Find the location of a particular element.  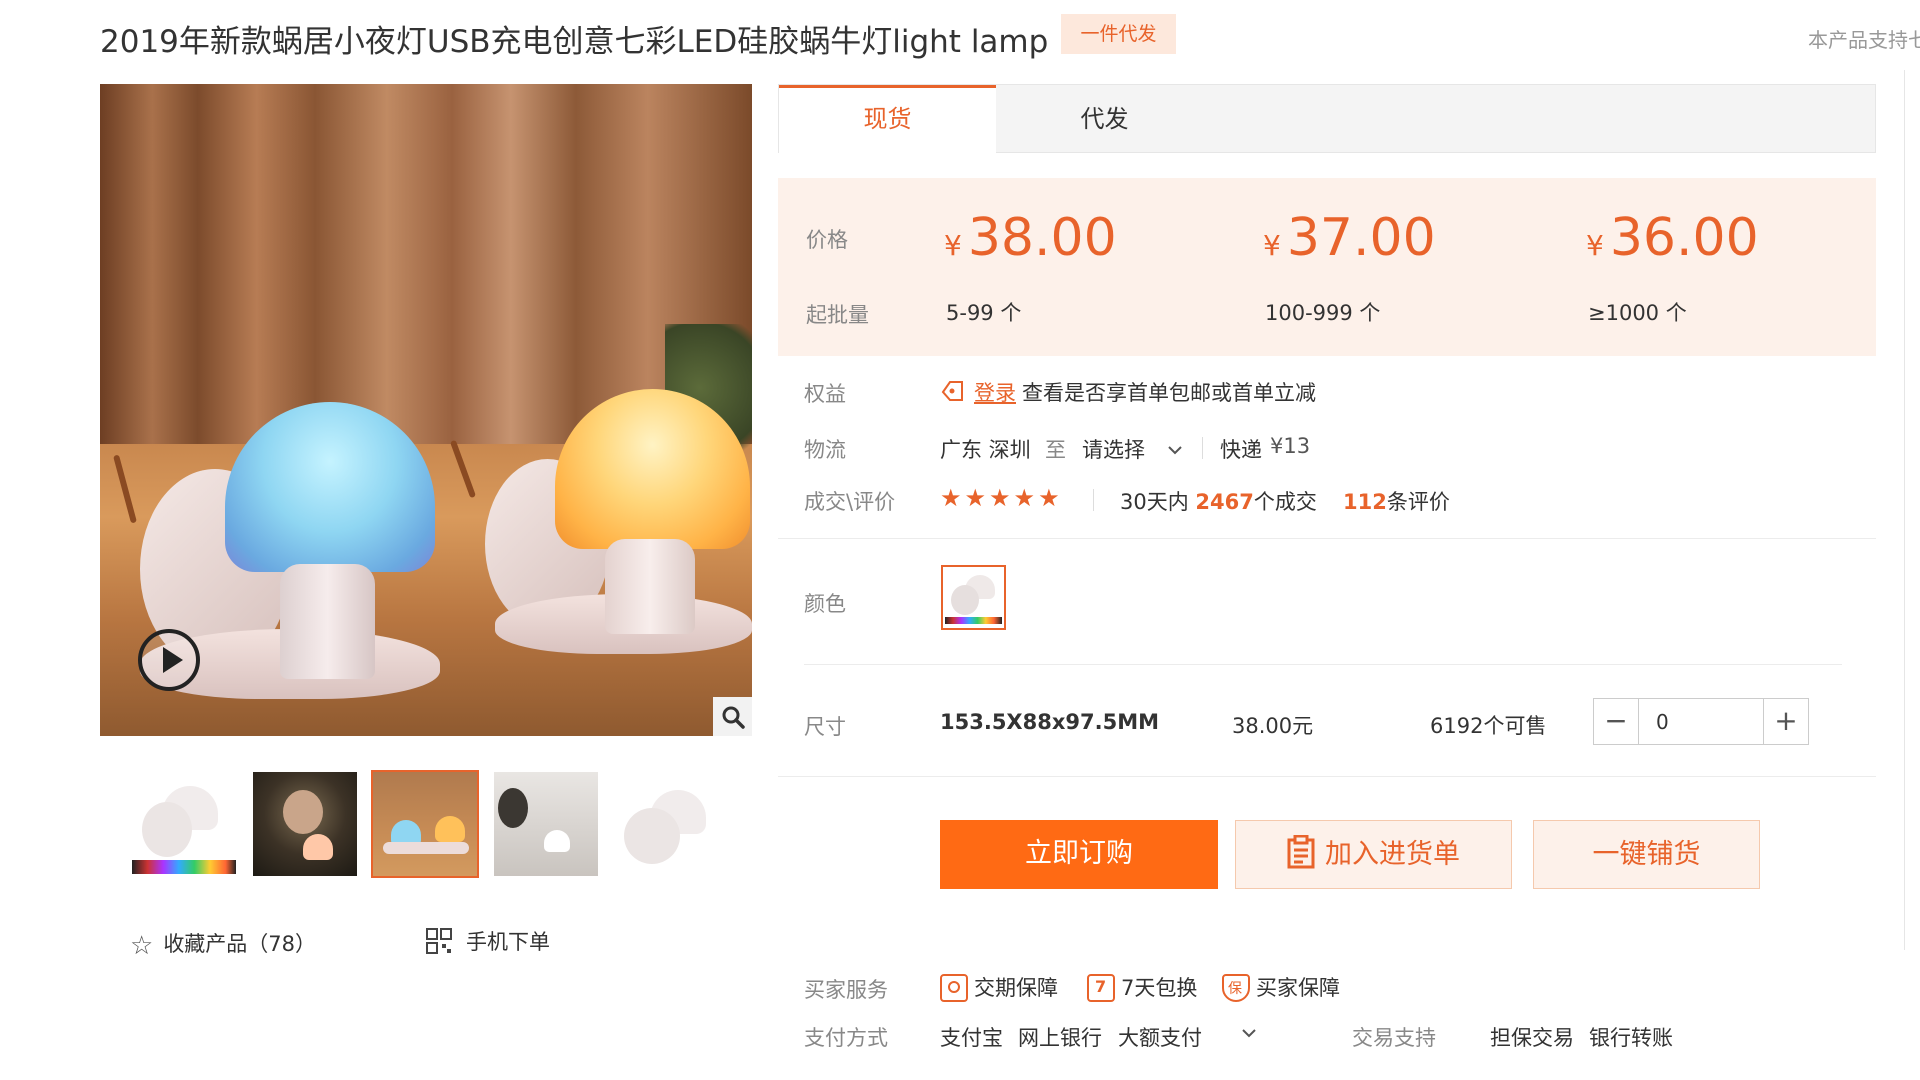

magnifier-icon is located at coordinates (733, 717).